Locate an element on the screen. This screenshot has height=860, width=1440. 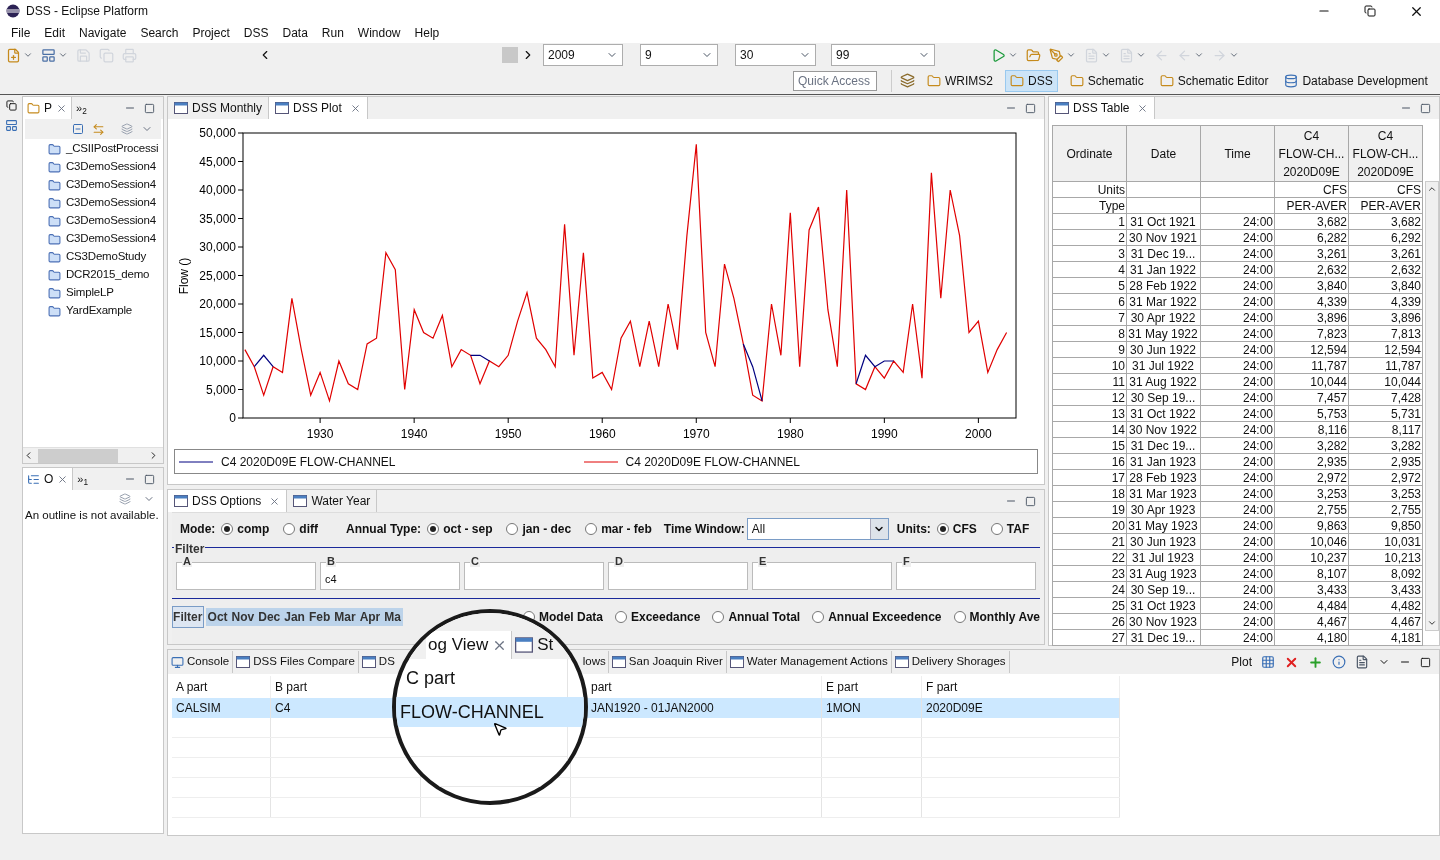
column-header: Ordinate is located at coordinates (1089, 153).